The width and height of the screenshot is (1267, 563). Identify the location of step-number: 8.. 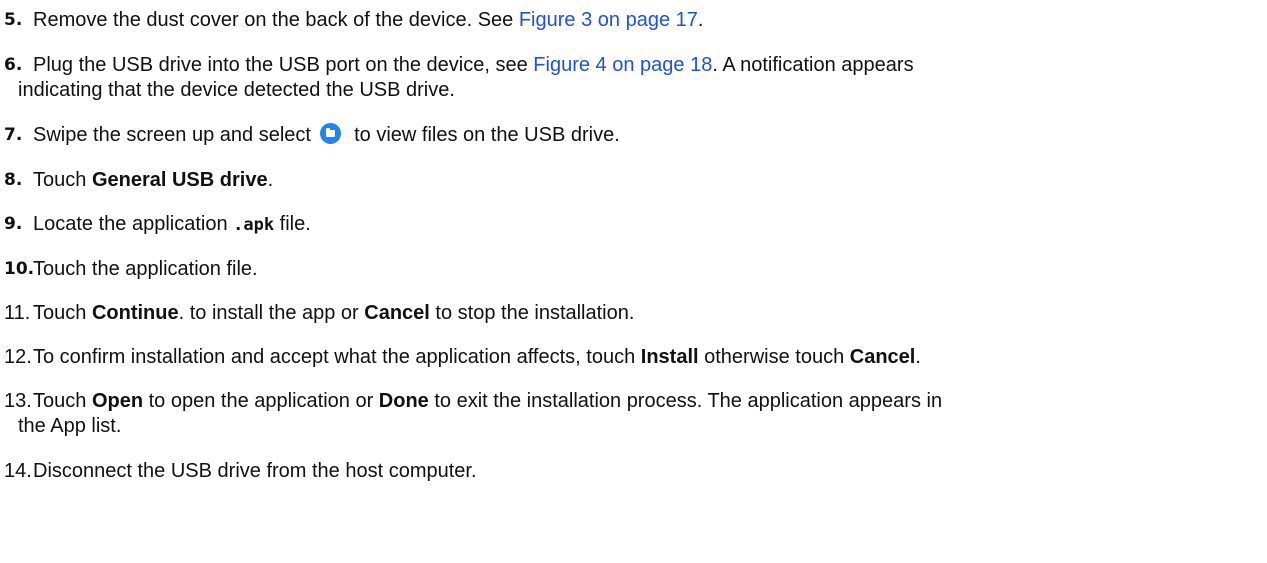
(13, 180).